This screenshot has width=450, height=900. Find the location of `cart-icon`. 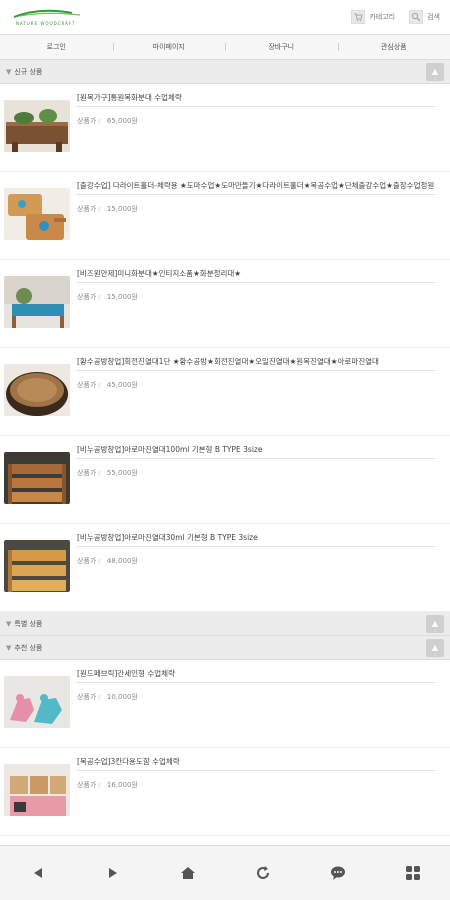

cart-icon is located at coordinates (358, 17).